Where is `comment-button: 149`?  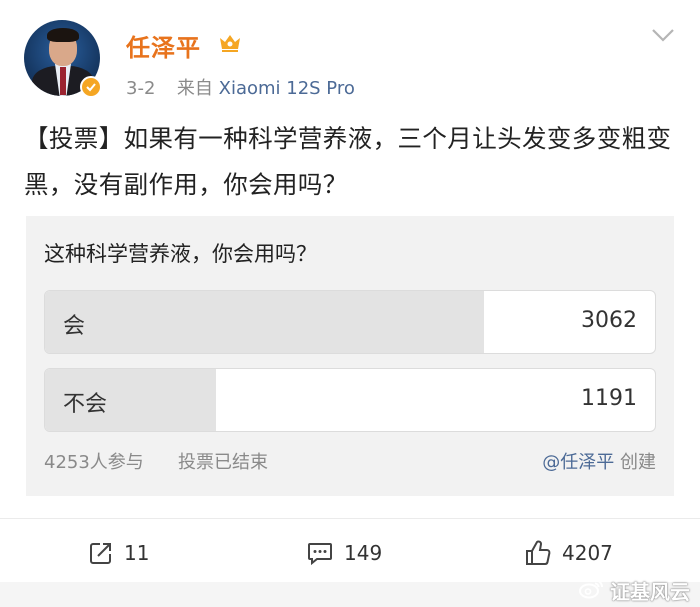 comment-button: 149 is located at coordinates (344, 553).